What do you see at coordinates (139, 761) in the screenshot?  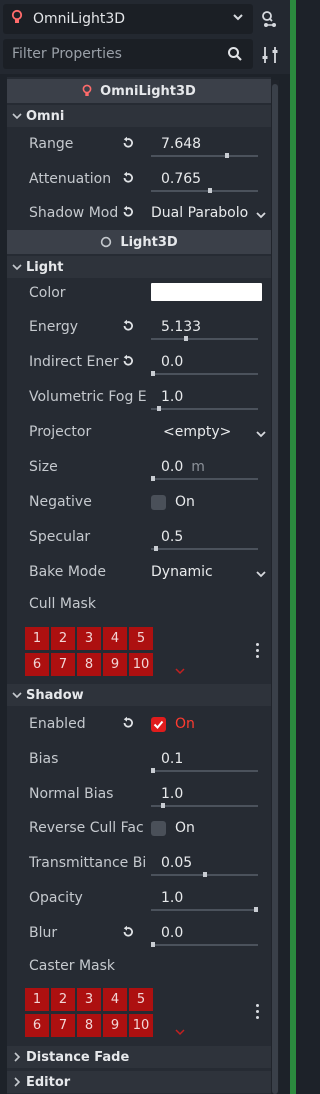 I see `property-bias: Bias 0.1` at bounding box center [139, 761].